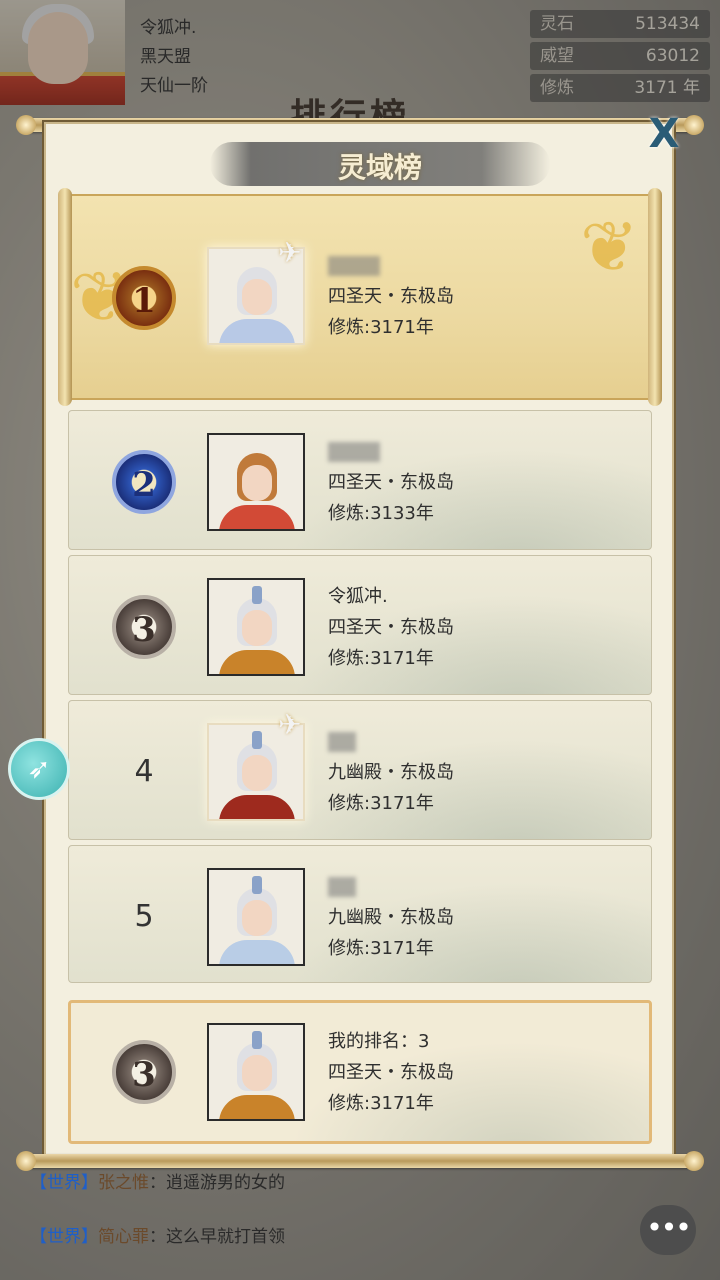  What do you see at coordinates (144, 916) in the screenshot?
I see `rank-number: 5` at bounding box center [144, 916].